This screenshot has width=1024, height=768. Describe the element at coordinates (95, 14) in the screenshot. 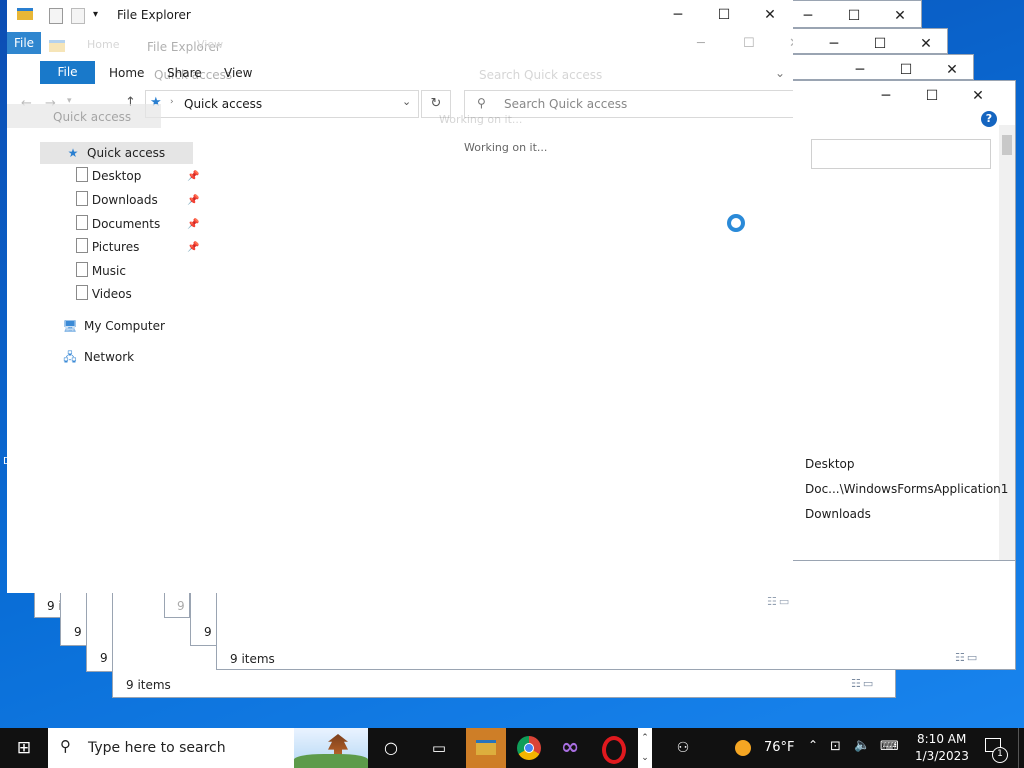

I see `customize-toolbar-icon: ▾` at that location.